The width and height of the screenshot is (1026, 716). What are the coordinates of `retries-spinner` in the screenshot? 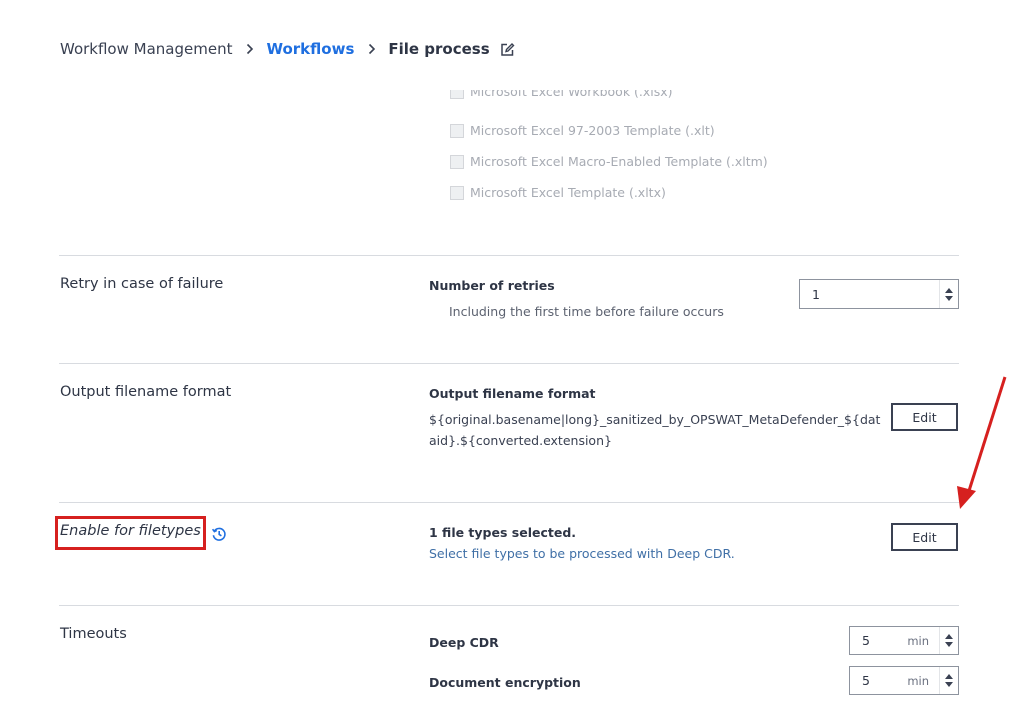 It's located at (948, 294).